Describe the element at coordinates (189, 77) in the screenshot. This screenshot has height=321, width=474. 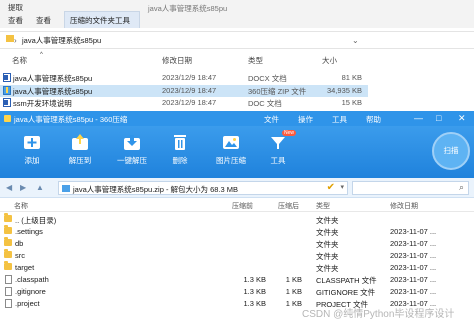
I see `file-date: 2023/12/9 18:47` at that location.